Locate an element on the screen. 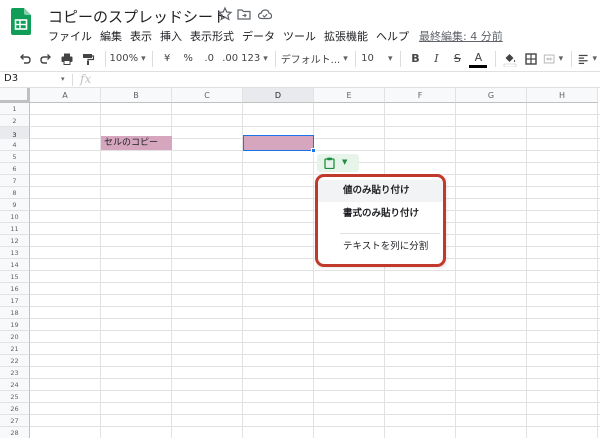 Image resolution: width=600 pixels, height=438 pixels. chevron-down-icon: ▼ is located at coordinates (345, 162).